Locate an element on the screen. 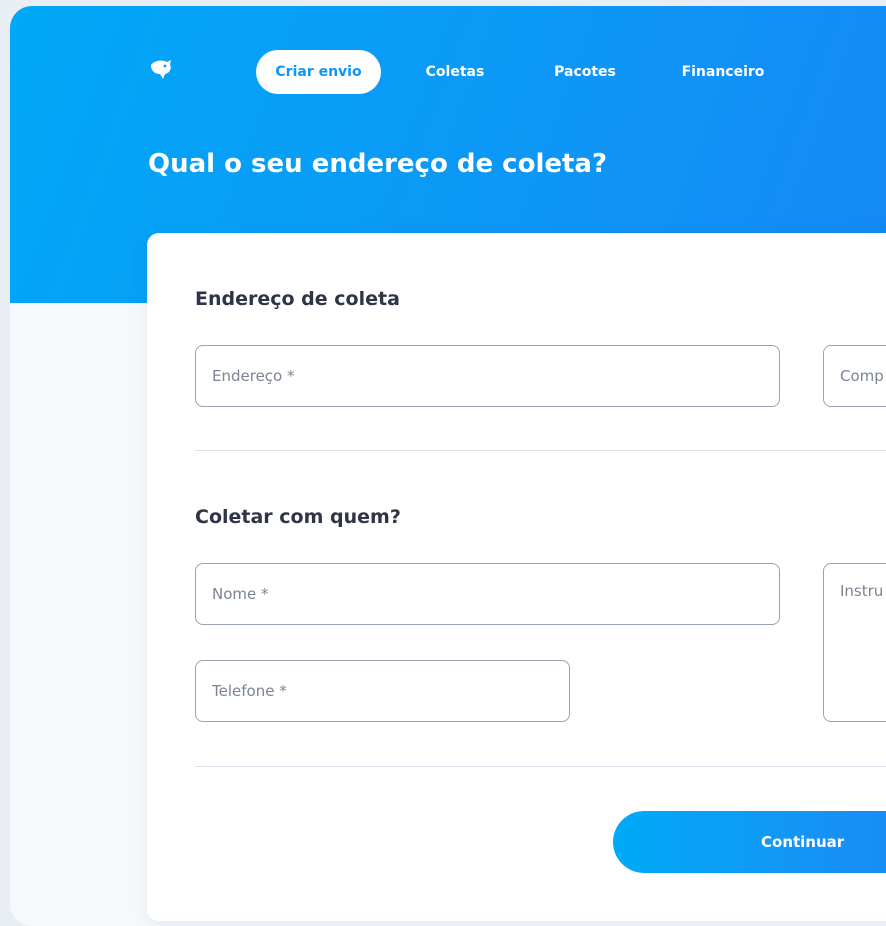 The width and height of the screenshot is (886, 926). page-title: Qual o seu endereço de coleta? is located at coordinates (378, 164).